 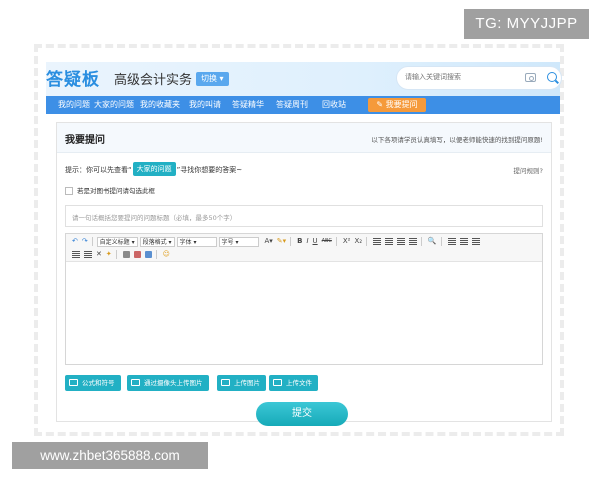 I want to click on site-logo: 答疑板, so click(x=73, y=77).